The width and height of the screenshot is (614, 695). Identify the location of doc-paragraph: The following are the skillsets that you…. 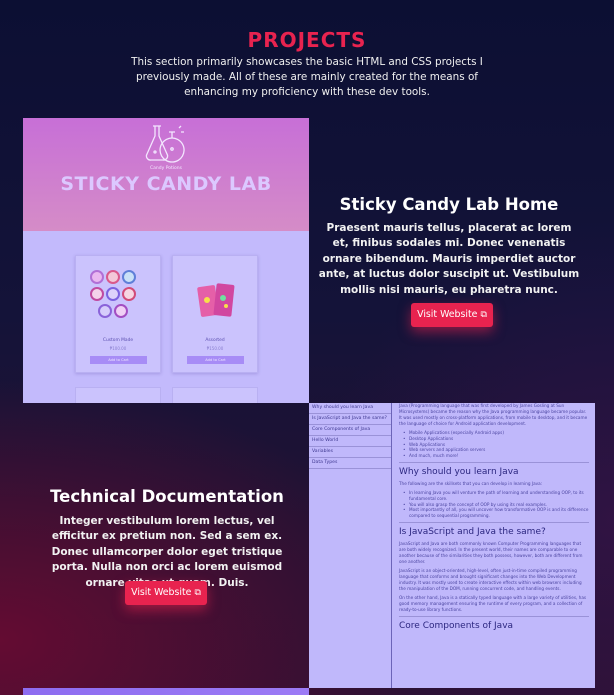
(471, 483).